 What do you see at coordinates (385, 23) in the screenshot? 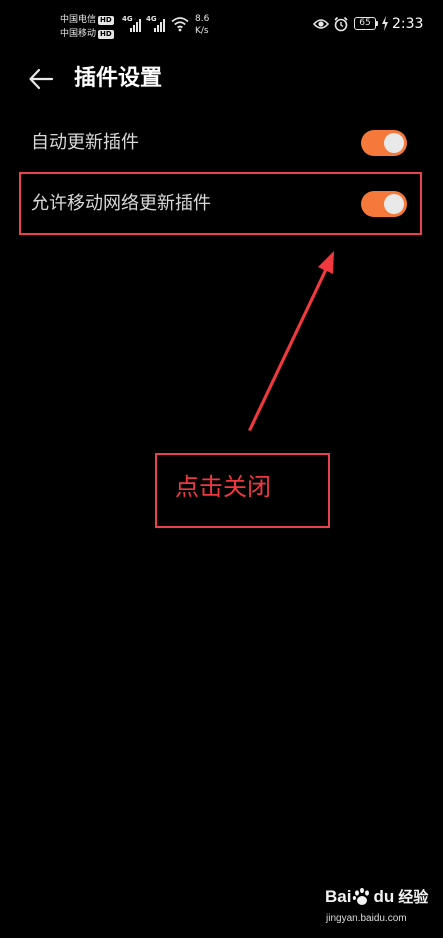
I see `charging-icon` at bounding box center [385, 23].